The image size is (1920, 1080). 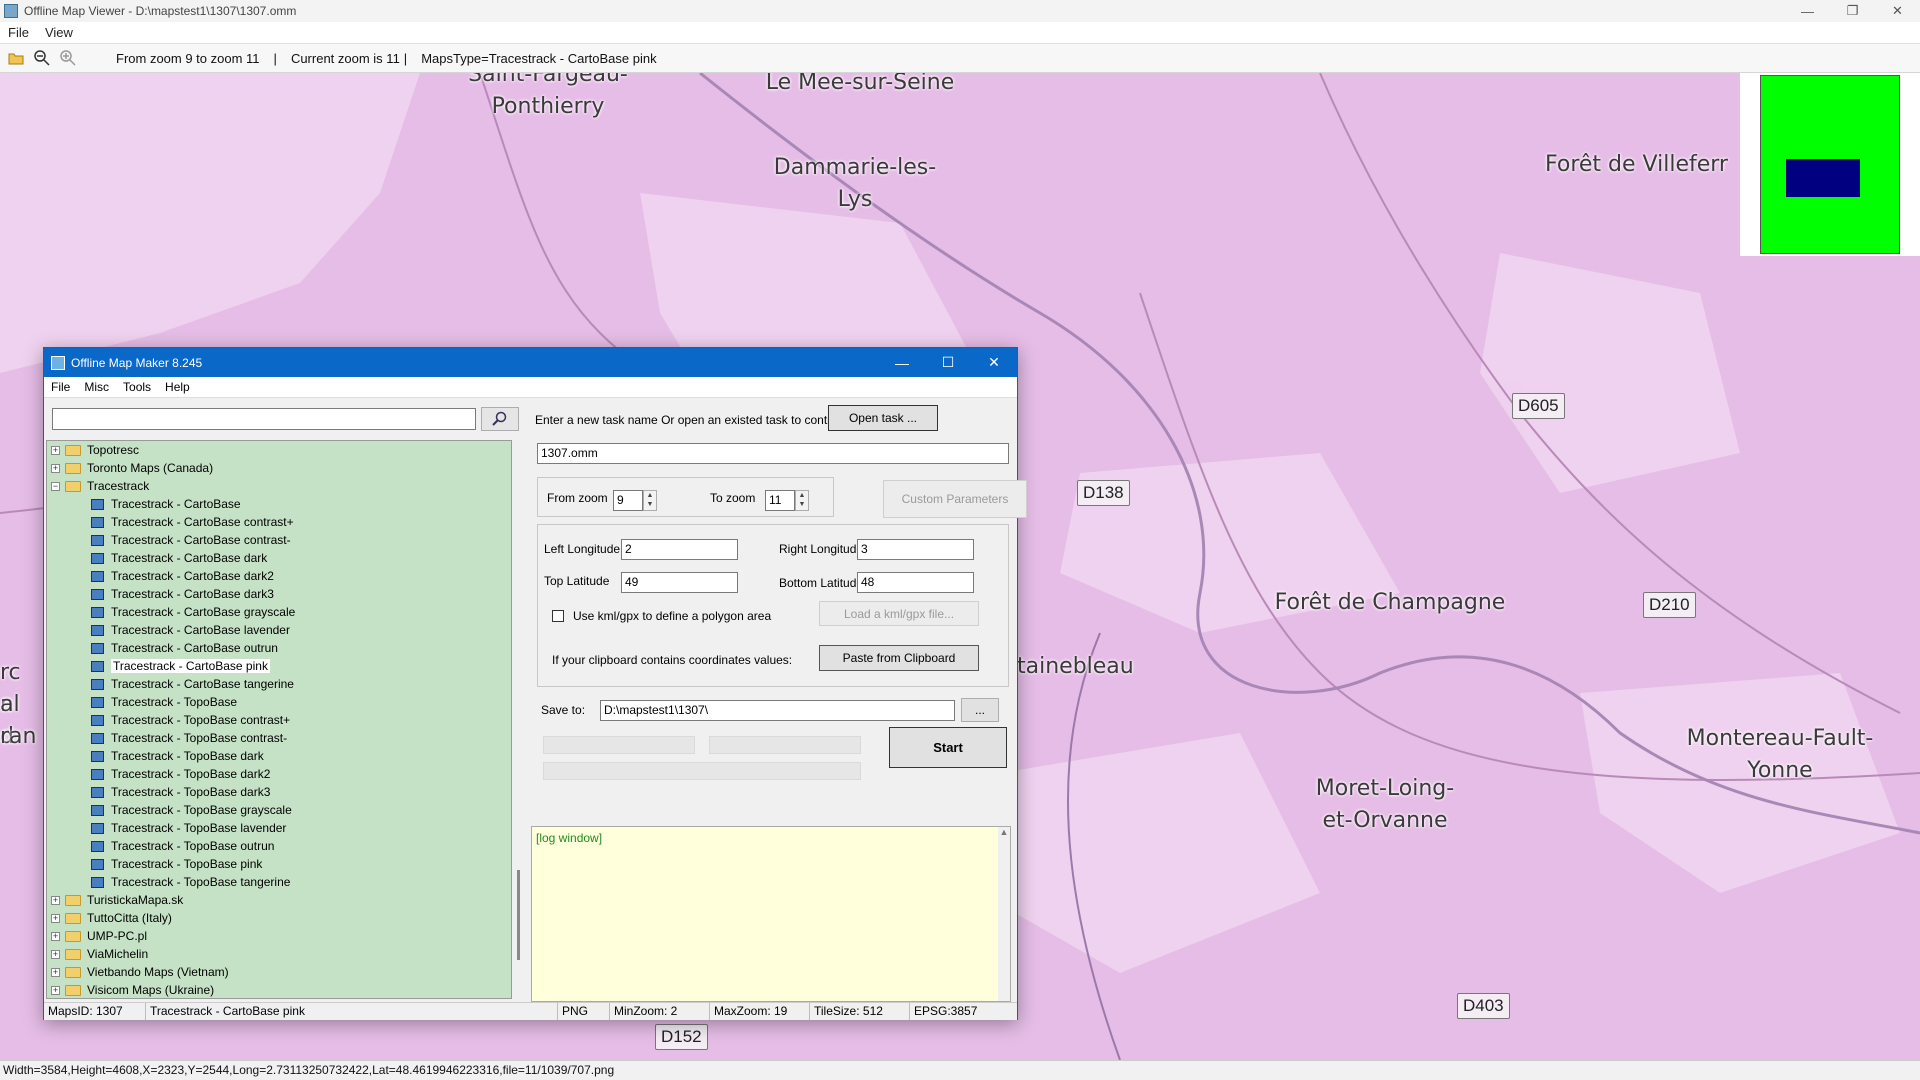 What do you see at coordinates (760, 1011) in the screenshot?
I see `max-zoom-status: MaxZoom: 19` at bounding box center [760, 1011].